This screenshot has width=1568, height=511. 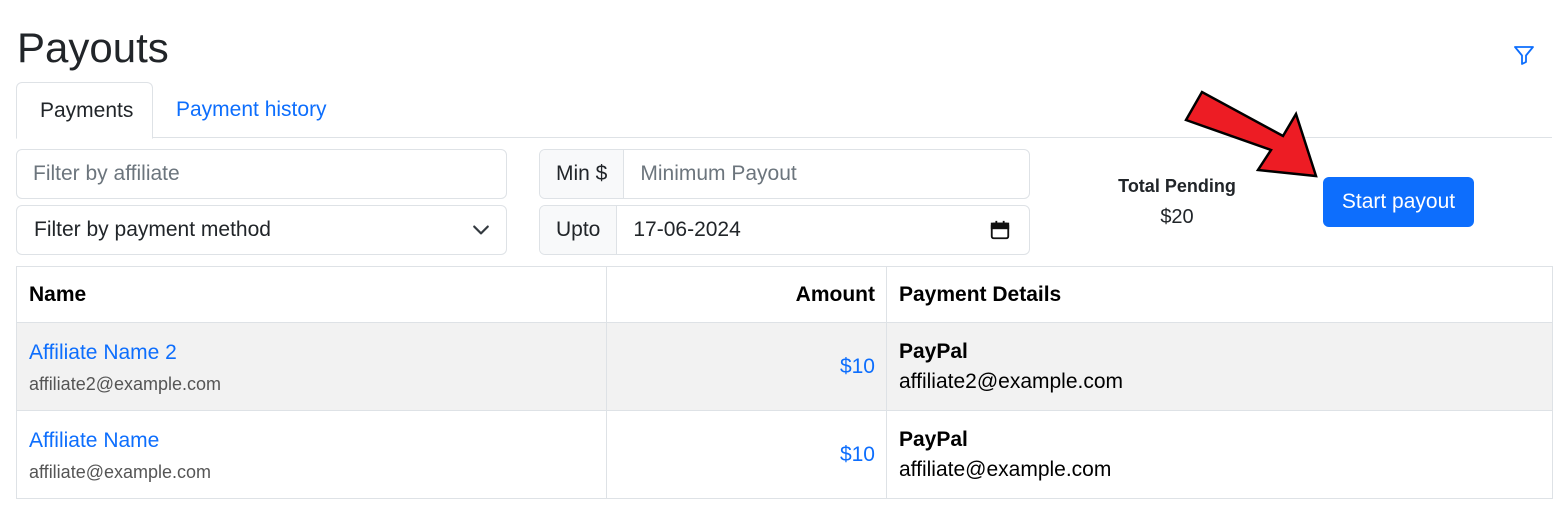 What do you see at coordinates (1177, 217) in the screenshot?
I see `total-pending-value: $20` at bounding box center [1177, 217].